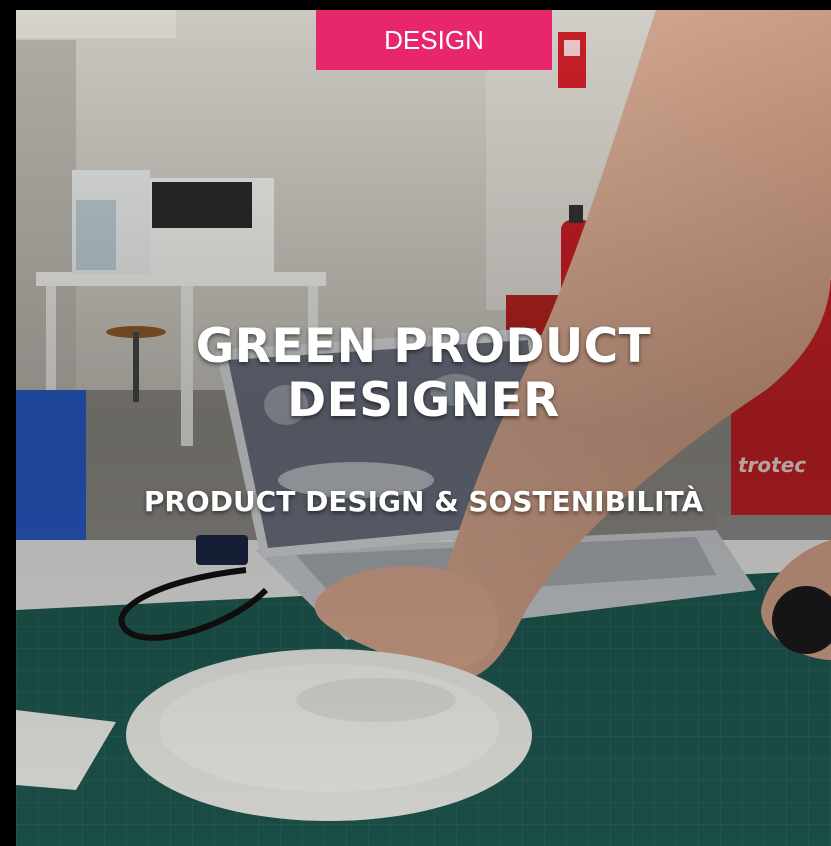  Describe the element at coordinates (434, 40) in the screenshot. I see `category-badge: DESIGN` at that location.